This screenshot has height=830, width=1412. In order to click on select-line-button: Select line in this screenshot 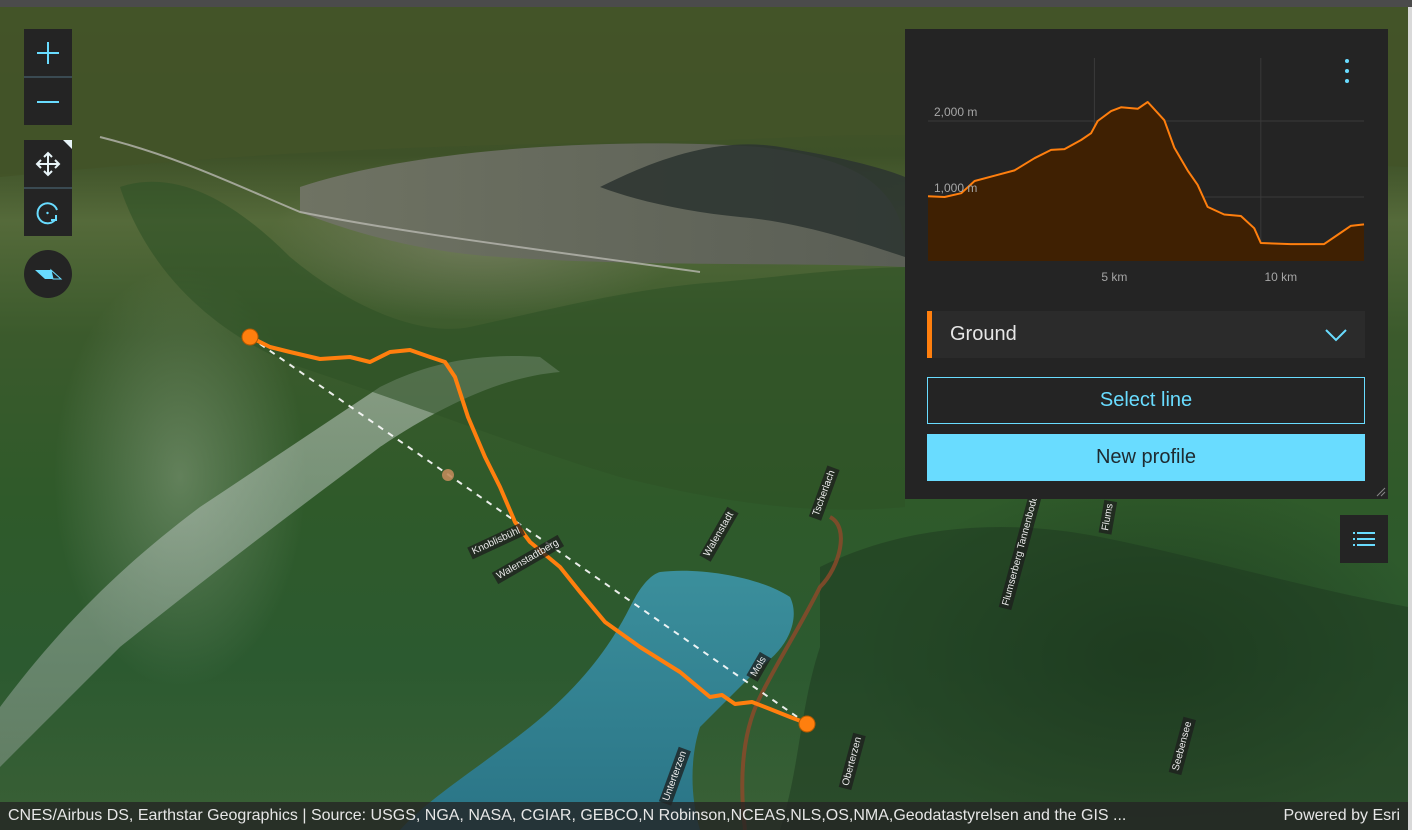, I will do `click(1146, 400)`.